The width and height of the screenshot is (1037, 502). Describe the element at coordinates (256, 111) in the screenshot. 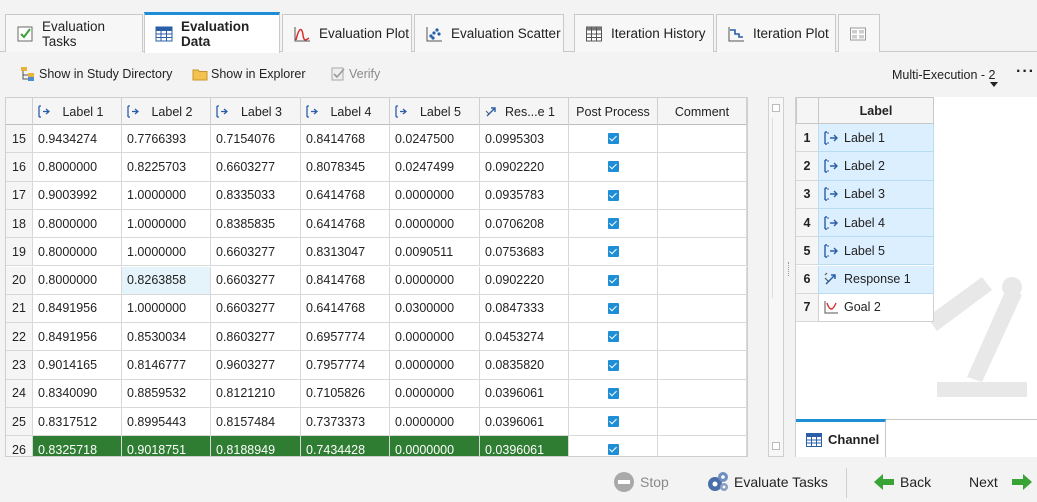

I see `column-header: Label 3` at that location.